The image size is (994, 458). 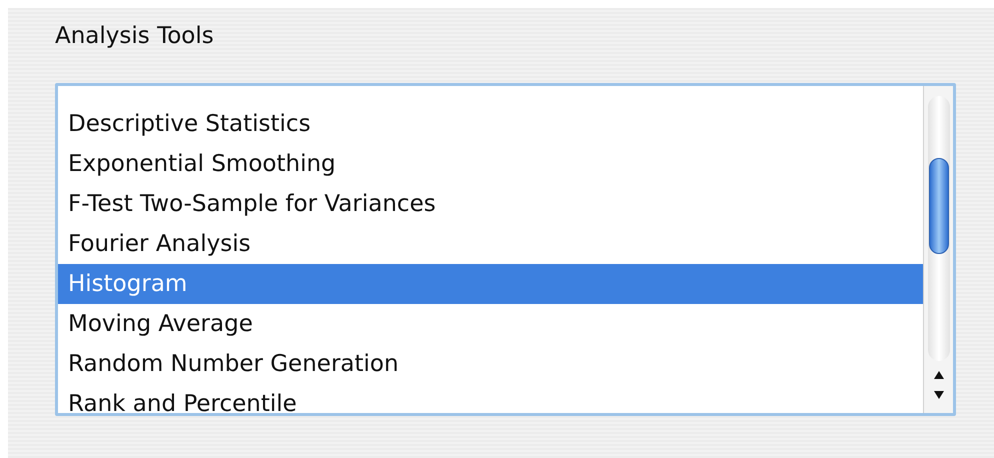 I want to click on list-item: Random Number Generation, so click(x=490, y=364).